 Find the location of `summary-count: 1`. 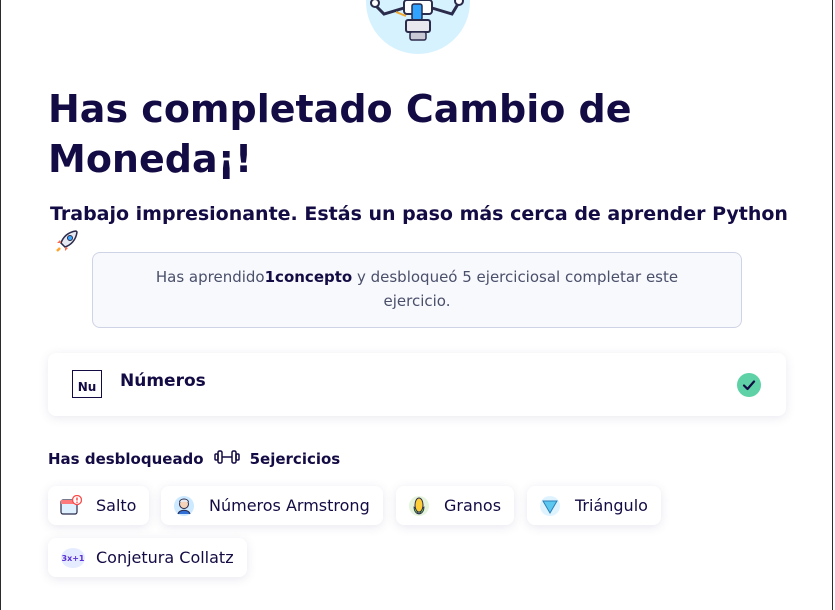

summary-count: 1 is located at coordinates (270, 277).